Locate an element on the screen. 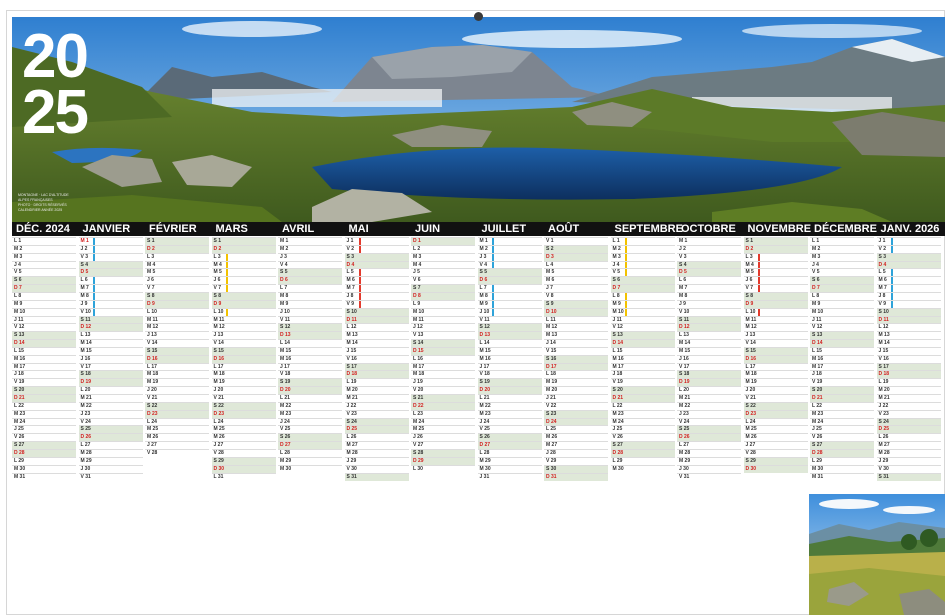  month-header: JANVIER is located at coordinates (106, 229).